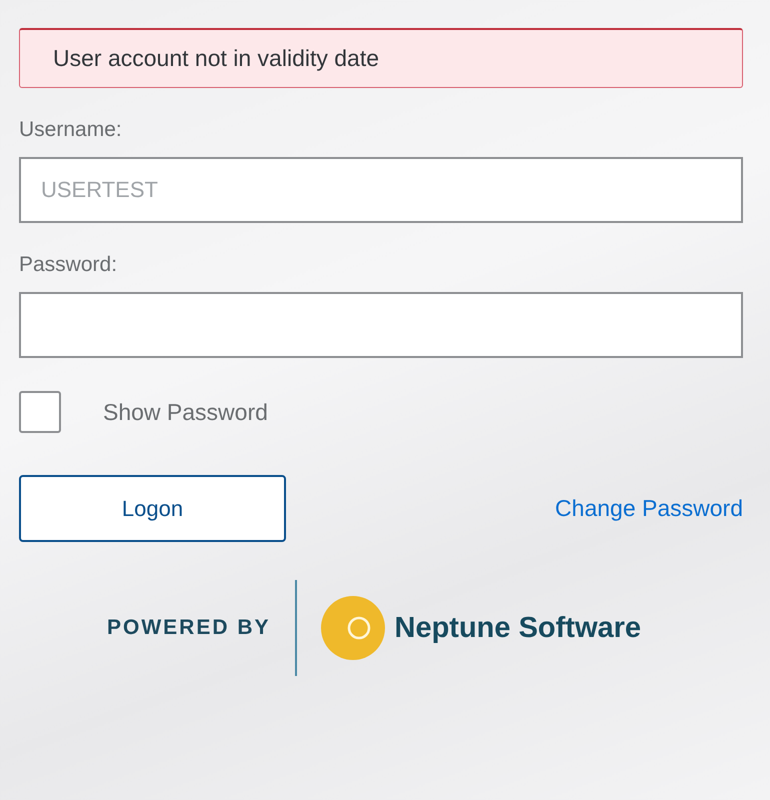 The height and width of the screenshot is (800, 770). What do you see at coordinates (352, 628) in the screenshot?
I see `circle-logo-icon` at bounding box center [352, 628].